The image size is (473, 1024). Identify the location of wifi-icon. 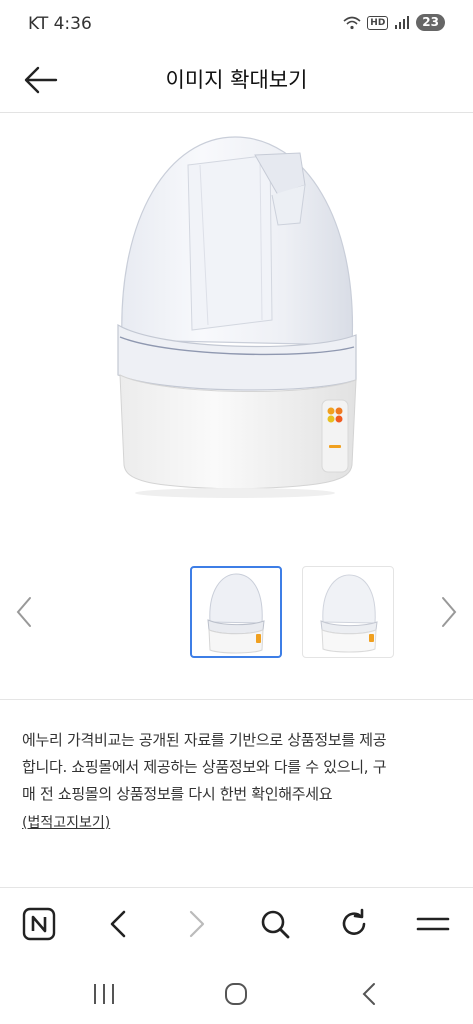
(352, 22).